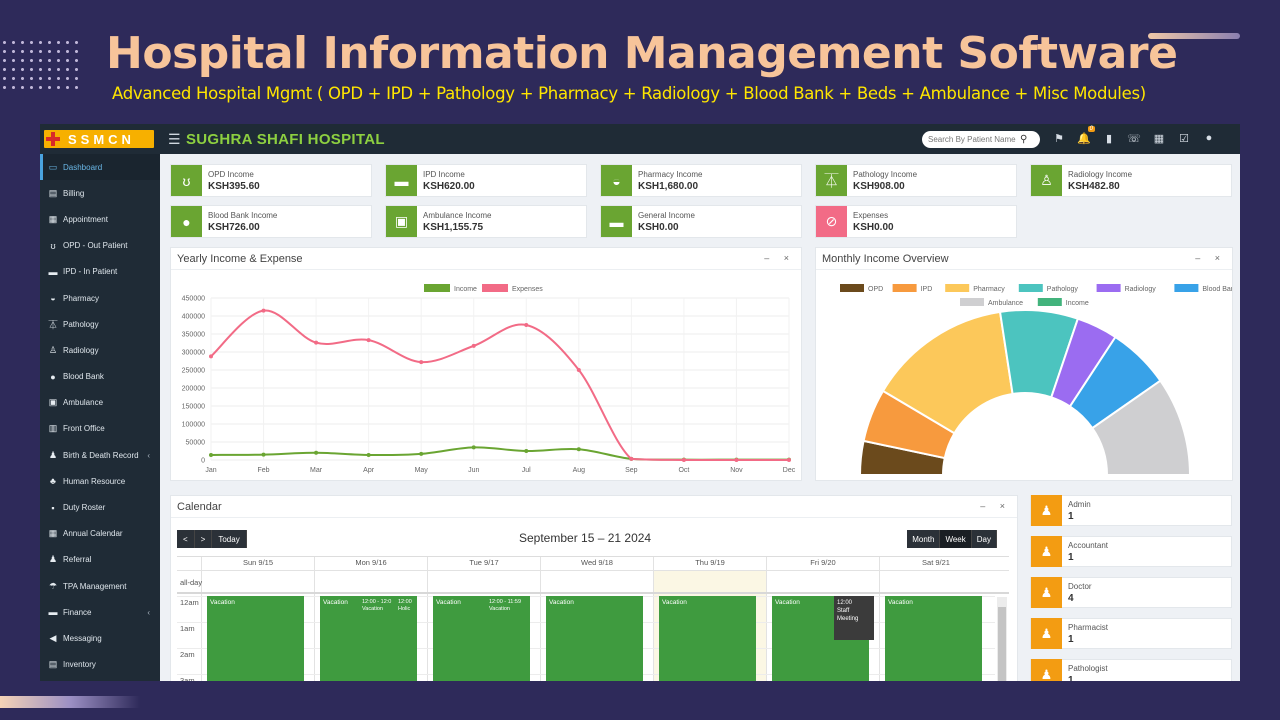 This screenshot has height=720, width=1280. I want to click on sidebar-item-tpa-management: ☂TPA Management, so click(100, 586).